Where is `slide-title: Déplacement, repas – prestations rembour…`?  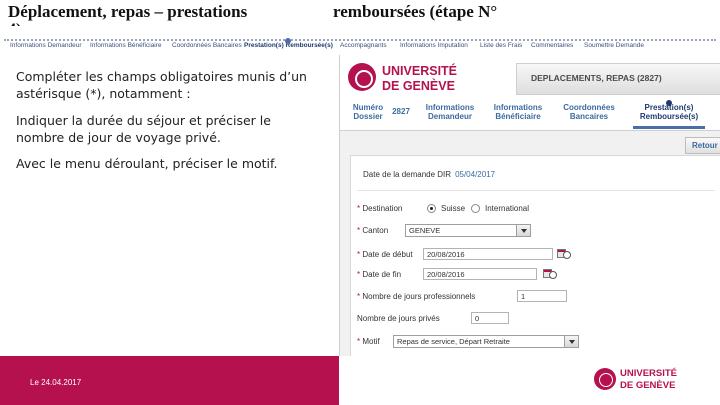
slide-title: Déplacement, repas – prestations rembour… is located at coordinates (363, 13).